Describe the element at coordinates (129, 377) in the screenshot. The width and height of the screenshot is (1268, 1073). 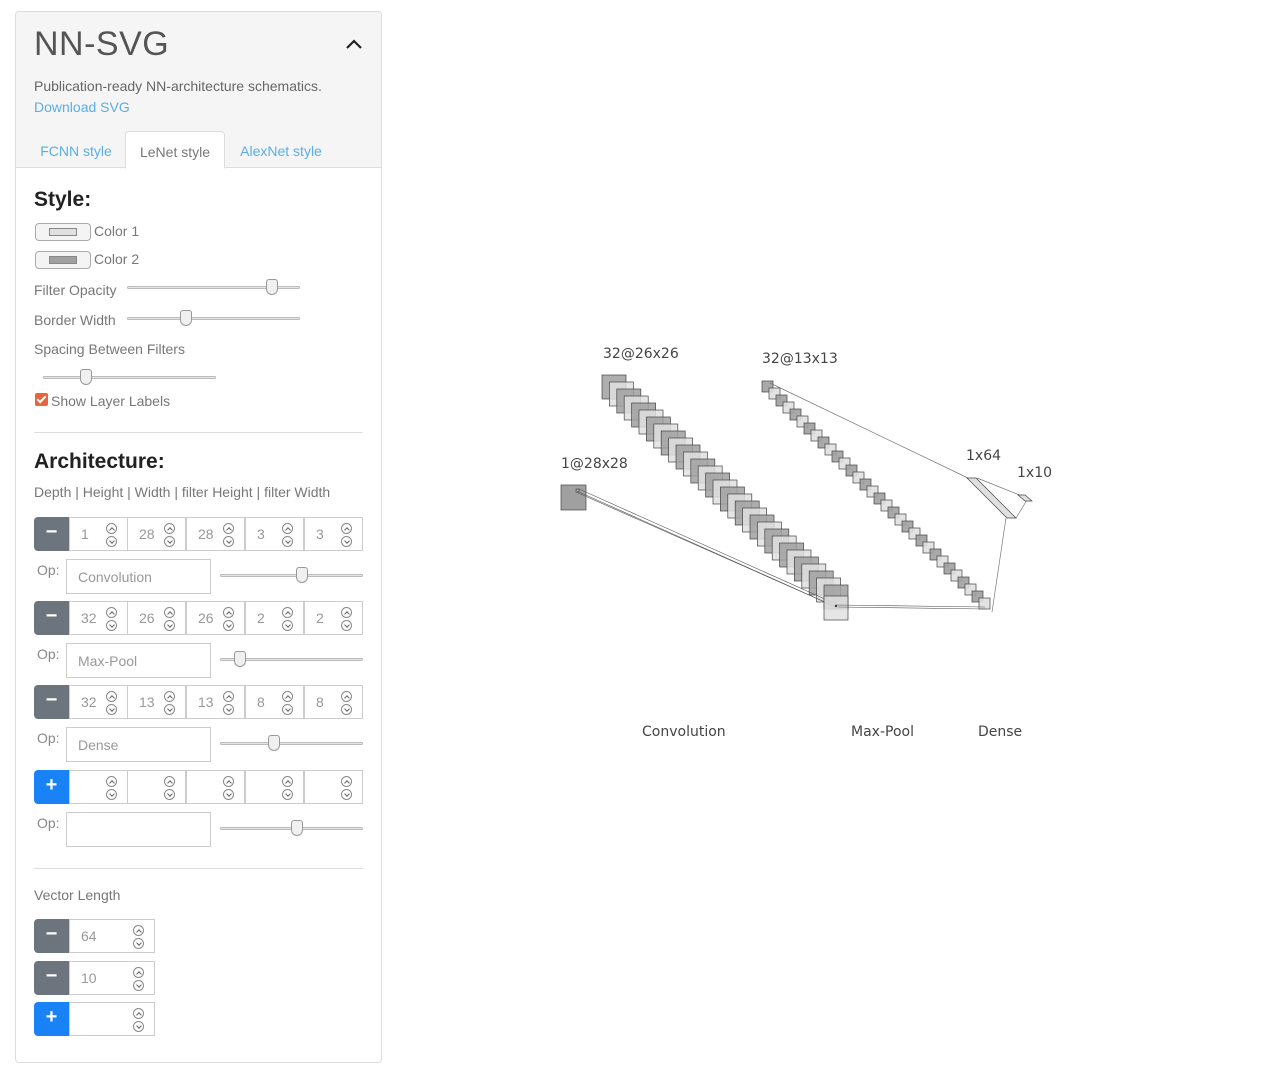
I see `spacing-slider` at that location.